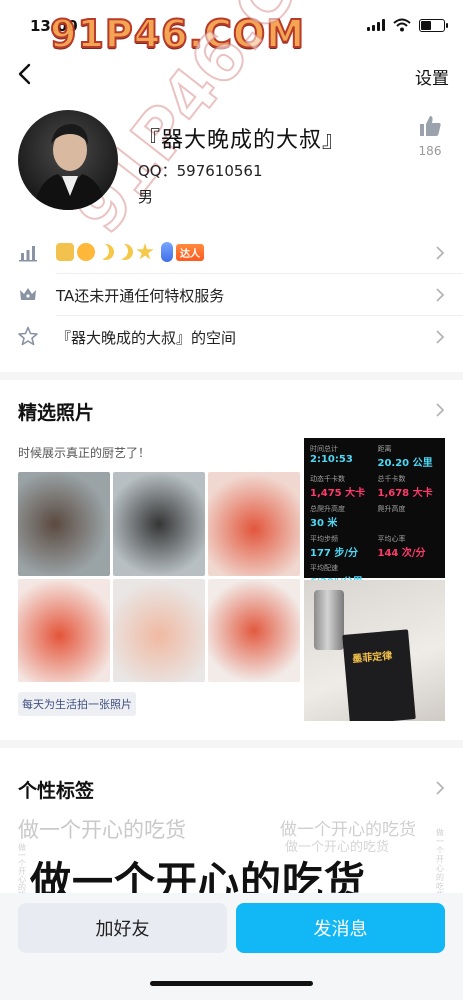 The image size is (463, 1000). What do you see at coordinates (405, 487) in the screenshot?
I see `fitness-stat: 总千卡数 1,678 大卡` at bounding box center [405, 487].